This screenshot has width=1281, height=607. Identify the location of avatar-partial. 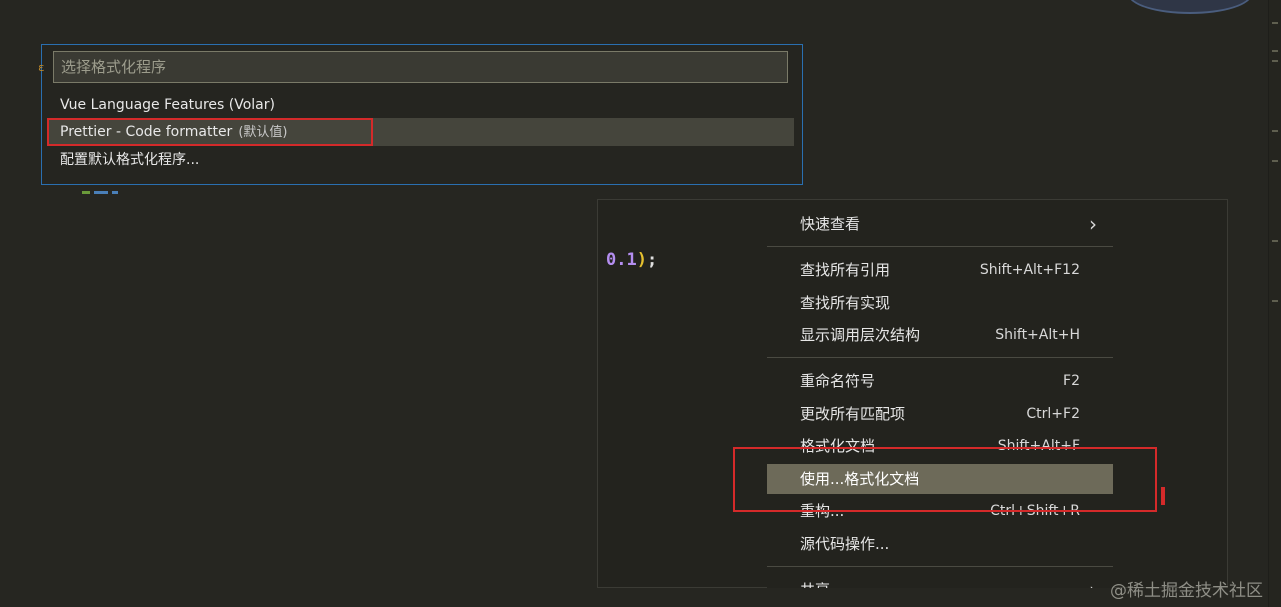
(1190, 7).